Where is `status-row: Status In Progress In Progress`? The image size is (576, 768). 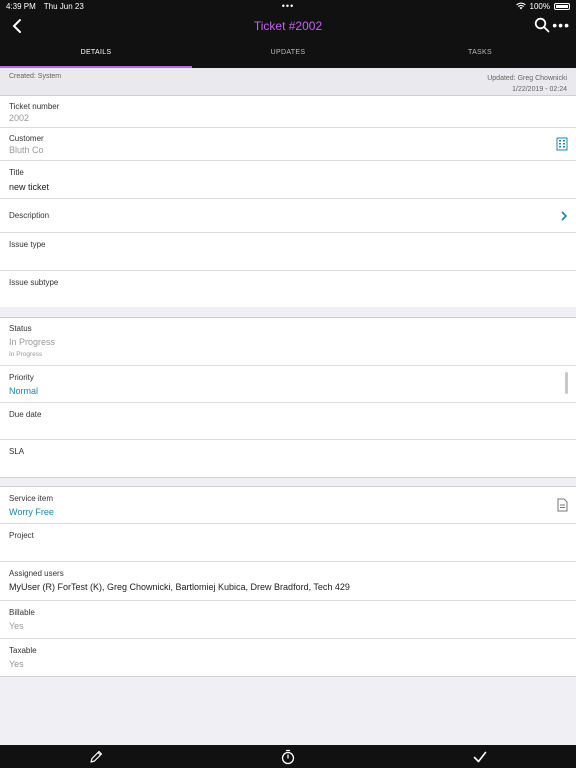 status-row: Status In Progress In Progress is located at coordinates (288, 342).